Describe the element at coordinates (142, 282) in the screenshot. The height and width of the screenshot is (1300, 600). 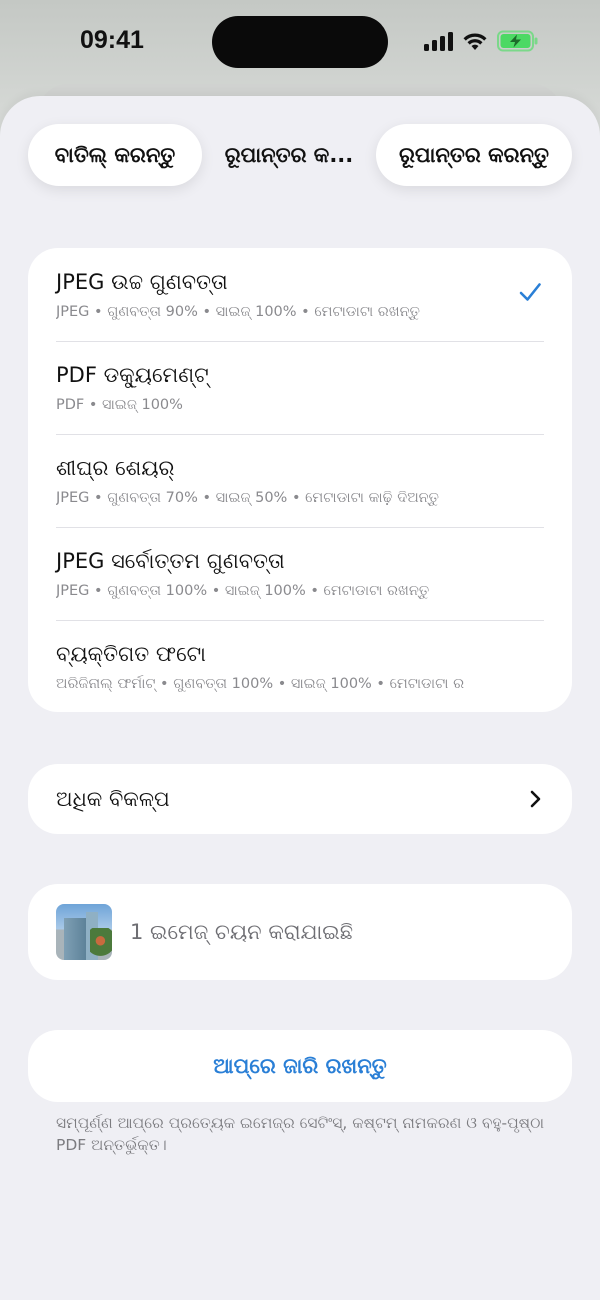
I see `preset-title: JPEG ଉଚ୍ଚ ଗୁଣବତ୍ତା` at that location.